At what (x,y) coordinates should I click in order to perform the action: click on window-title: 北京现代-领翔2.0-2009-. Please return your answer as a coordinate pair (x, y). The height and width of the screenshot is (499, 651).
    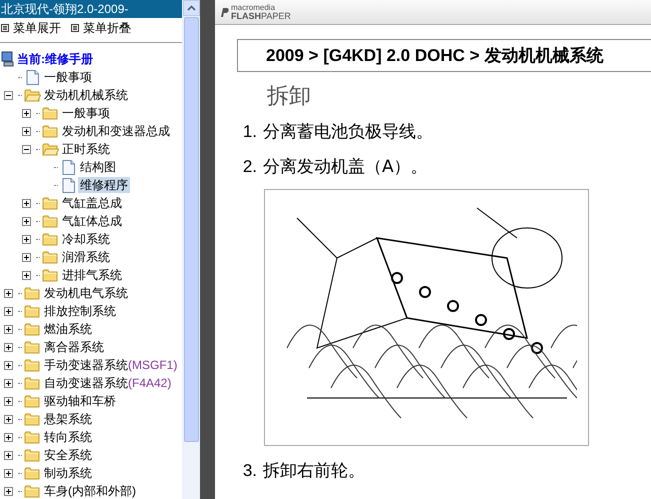
    Looking at the image, I should click on (91, 9).